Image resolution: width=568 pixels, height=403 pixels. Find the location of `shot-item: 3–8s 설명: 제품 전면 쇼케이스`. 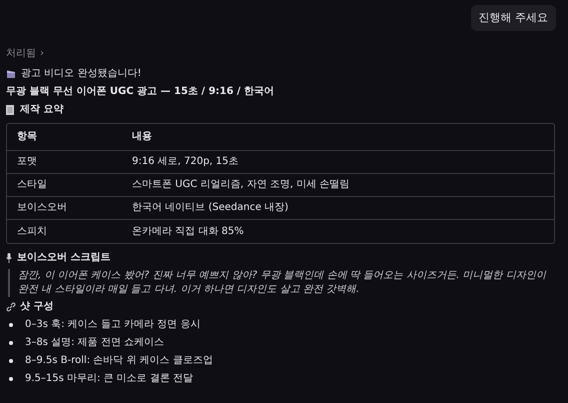

shot-item: 3–8s 설명: 제품 전면 쇼케이스 is located at coordinates (94, 343).